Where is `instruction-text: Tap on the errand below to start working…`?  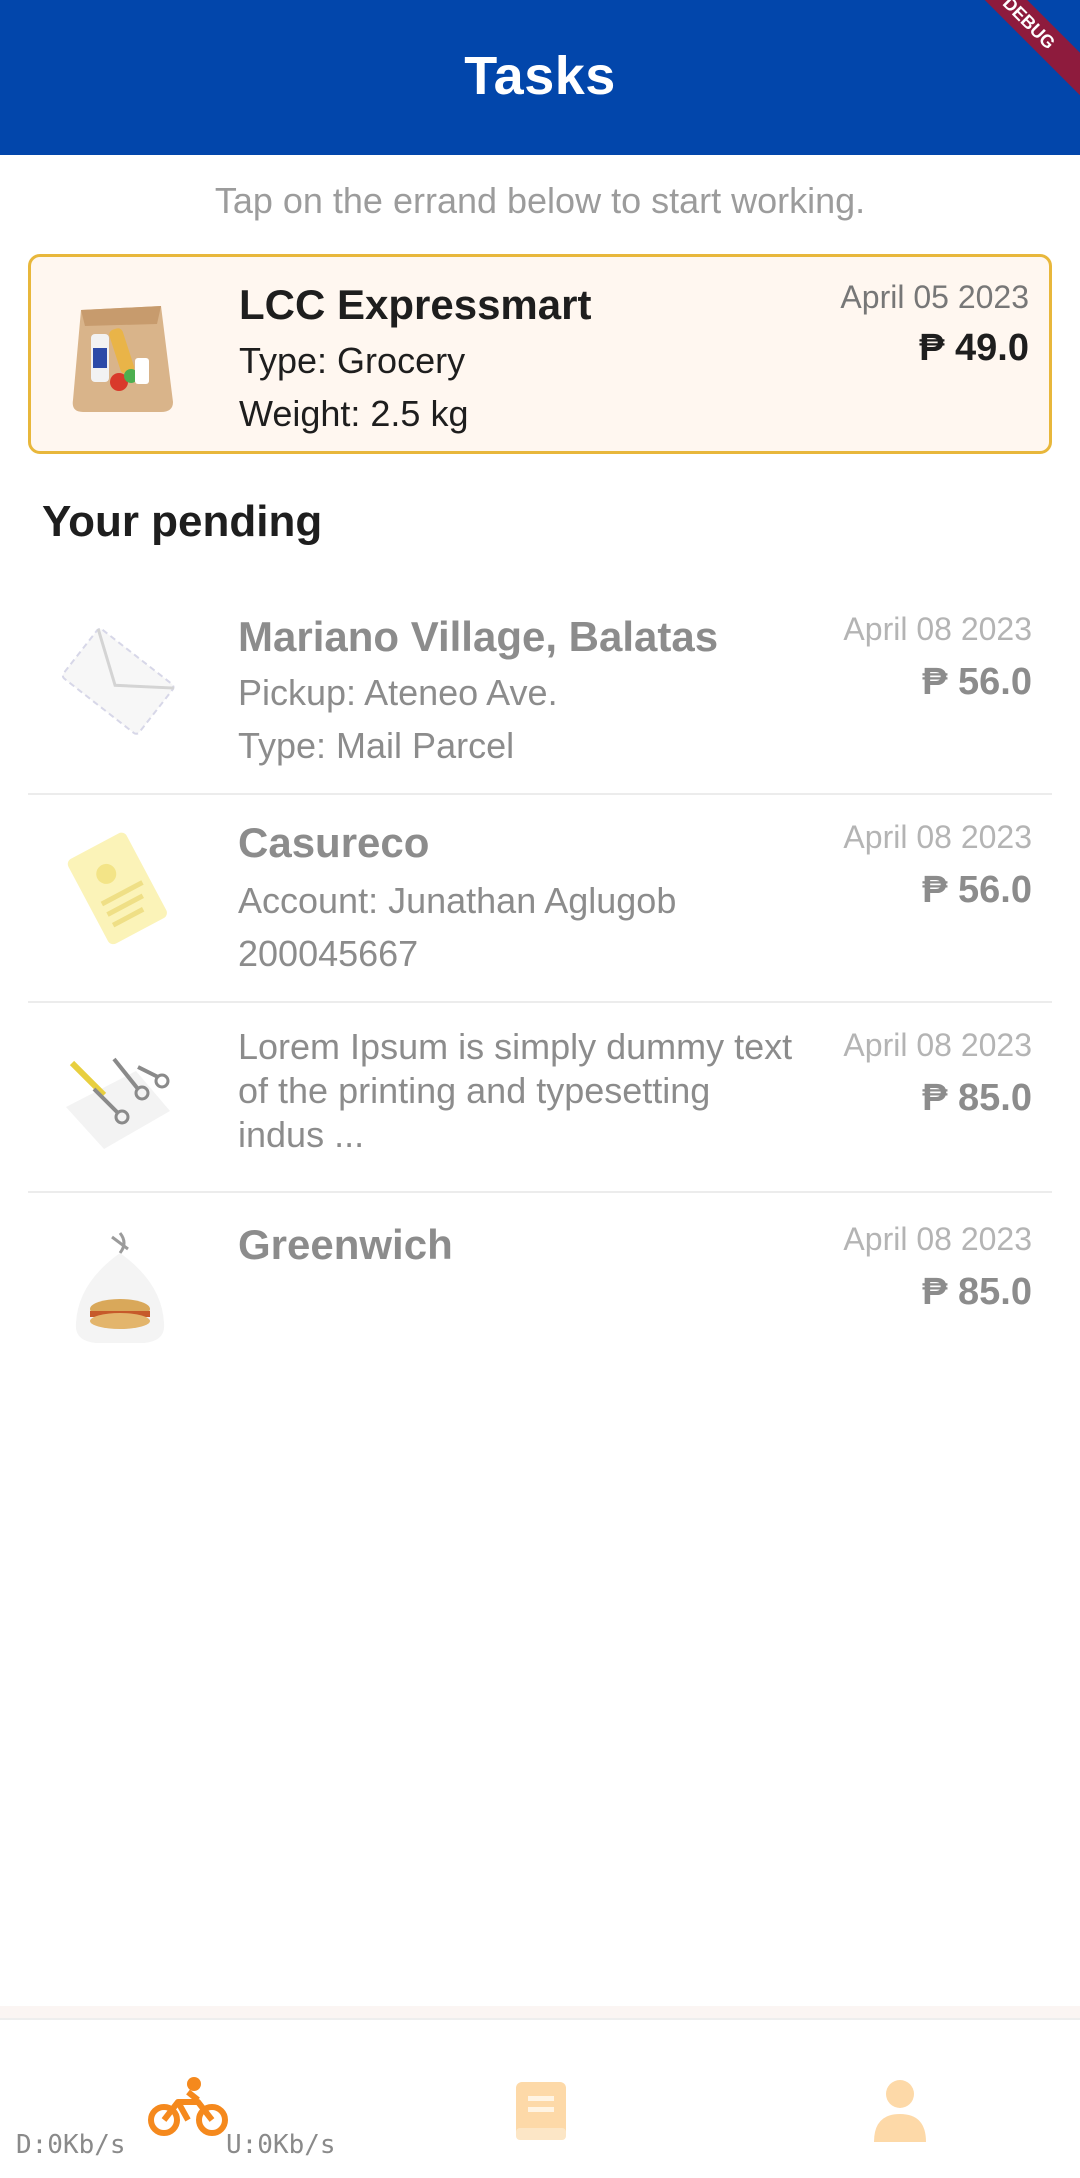
instruction-text: Tap on the errand below to start working… is located at coordinates (540, 200).